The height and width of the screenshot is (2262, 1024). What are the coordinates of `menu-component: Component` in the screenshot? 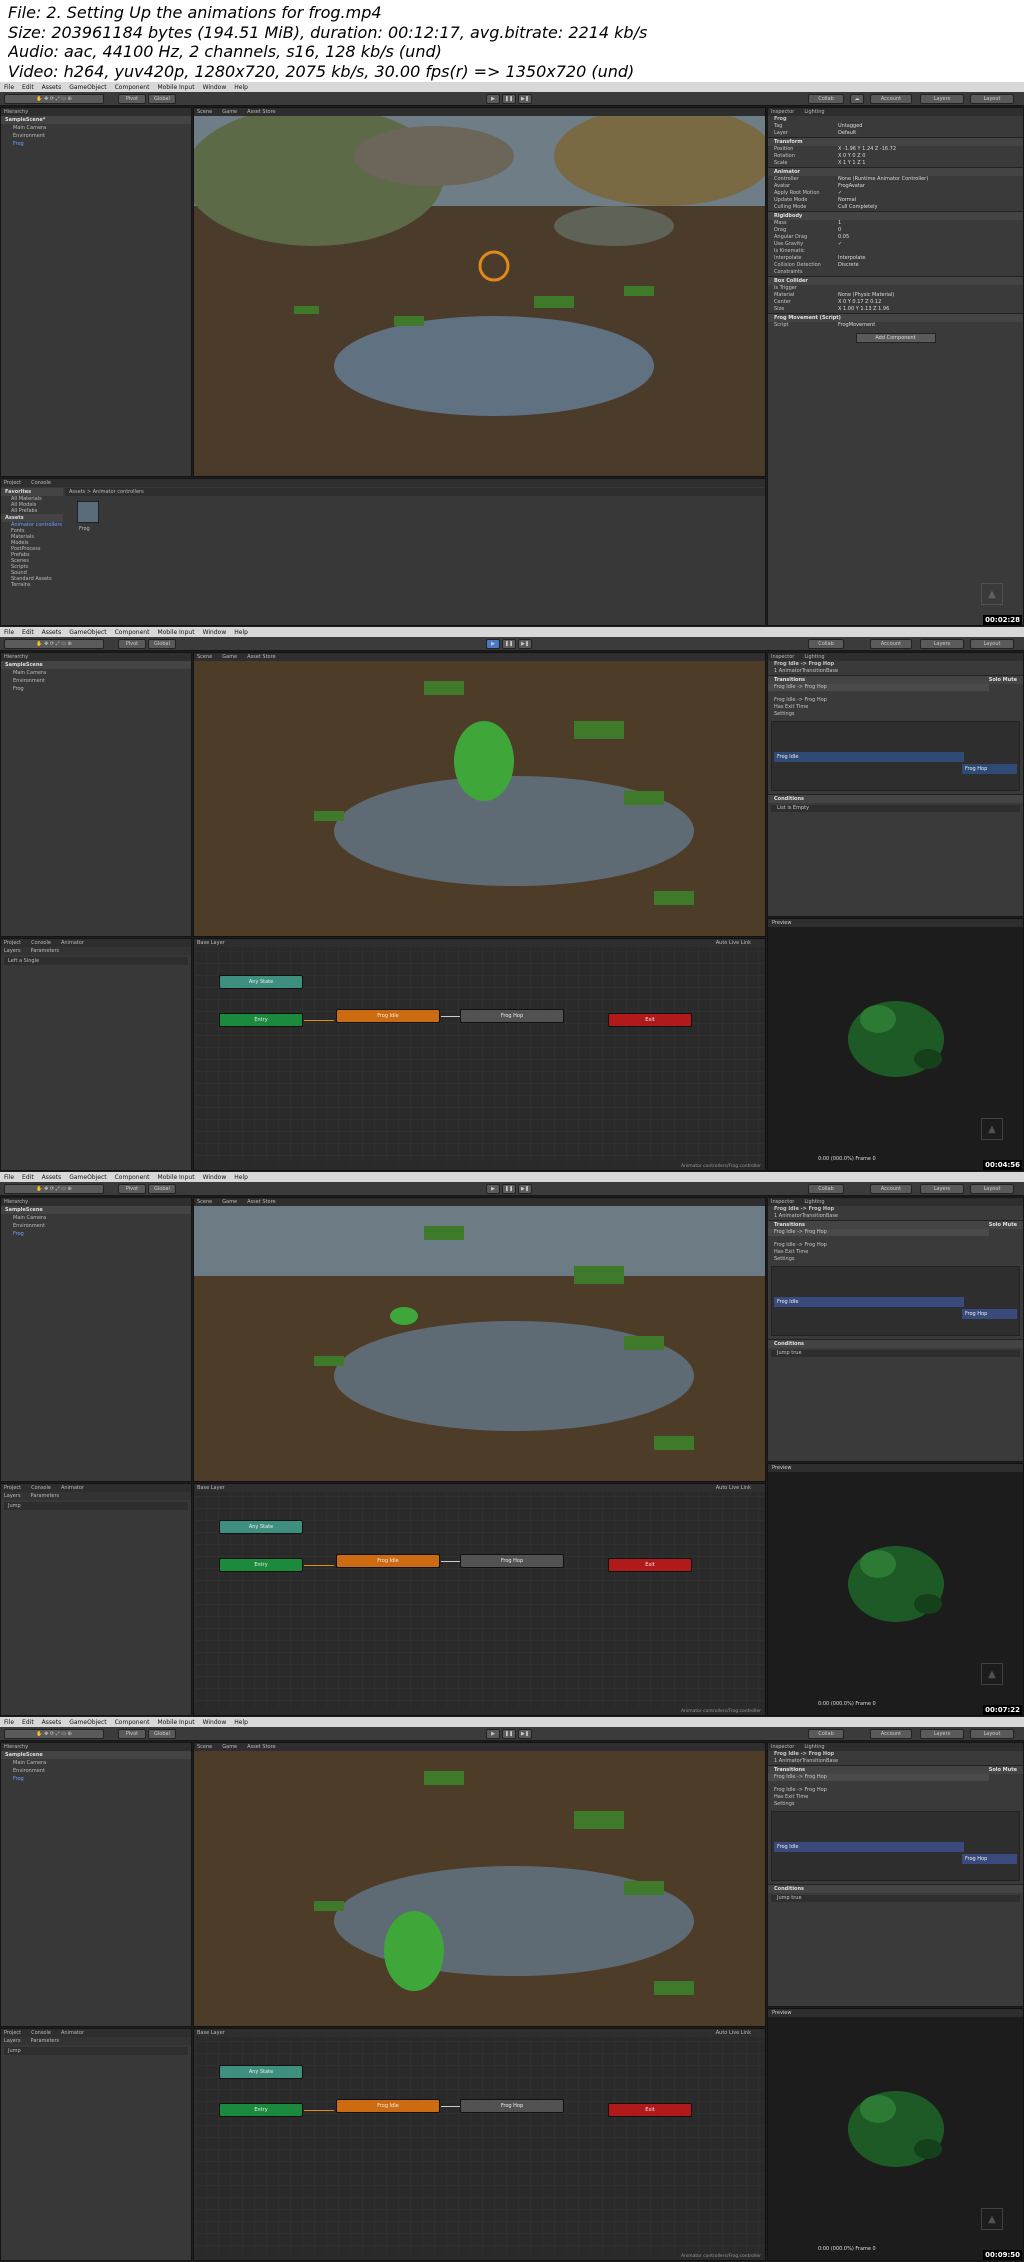 It's located at (132, 87).